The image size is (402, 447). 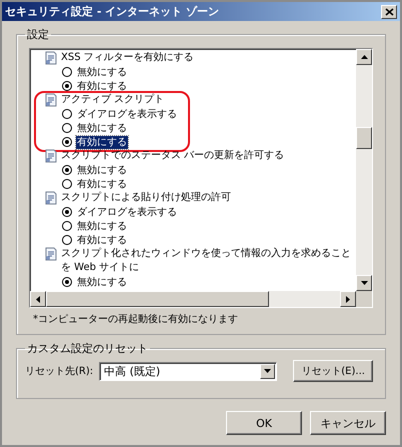 I want to click on scroll-up-button, so click(x=364, y=57).